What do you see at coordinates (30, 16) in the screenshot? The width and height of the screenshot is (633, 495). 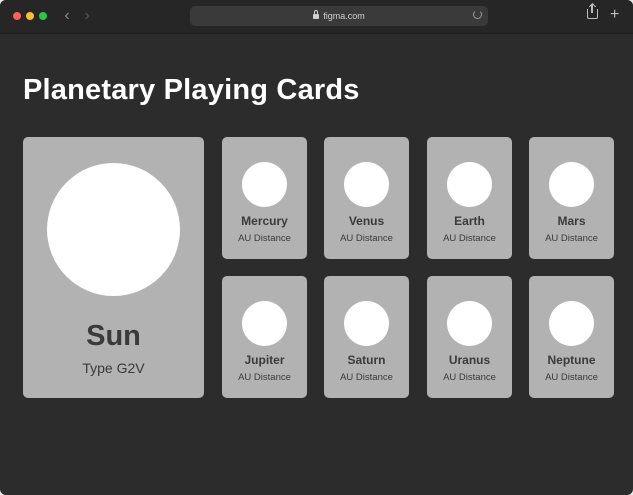 I see `minimize-window-button` at bounding box center [30, 16].